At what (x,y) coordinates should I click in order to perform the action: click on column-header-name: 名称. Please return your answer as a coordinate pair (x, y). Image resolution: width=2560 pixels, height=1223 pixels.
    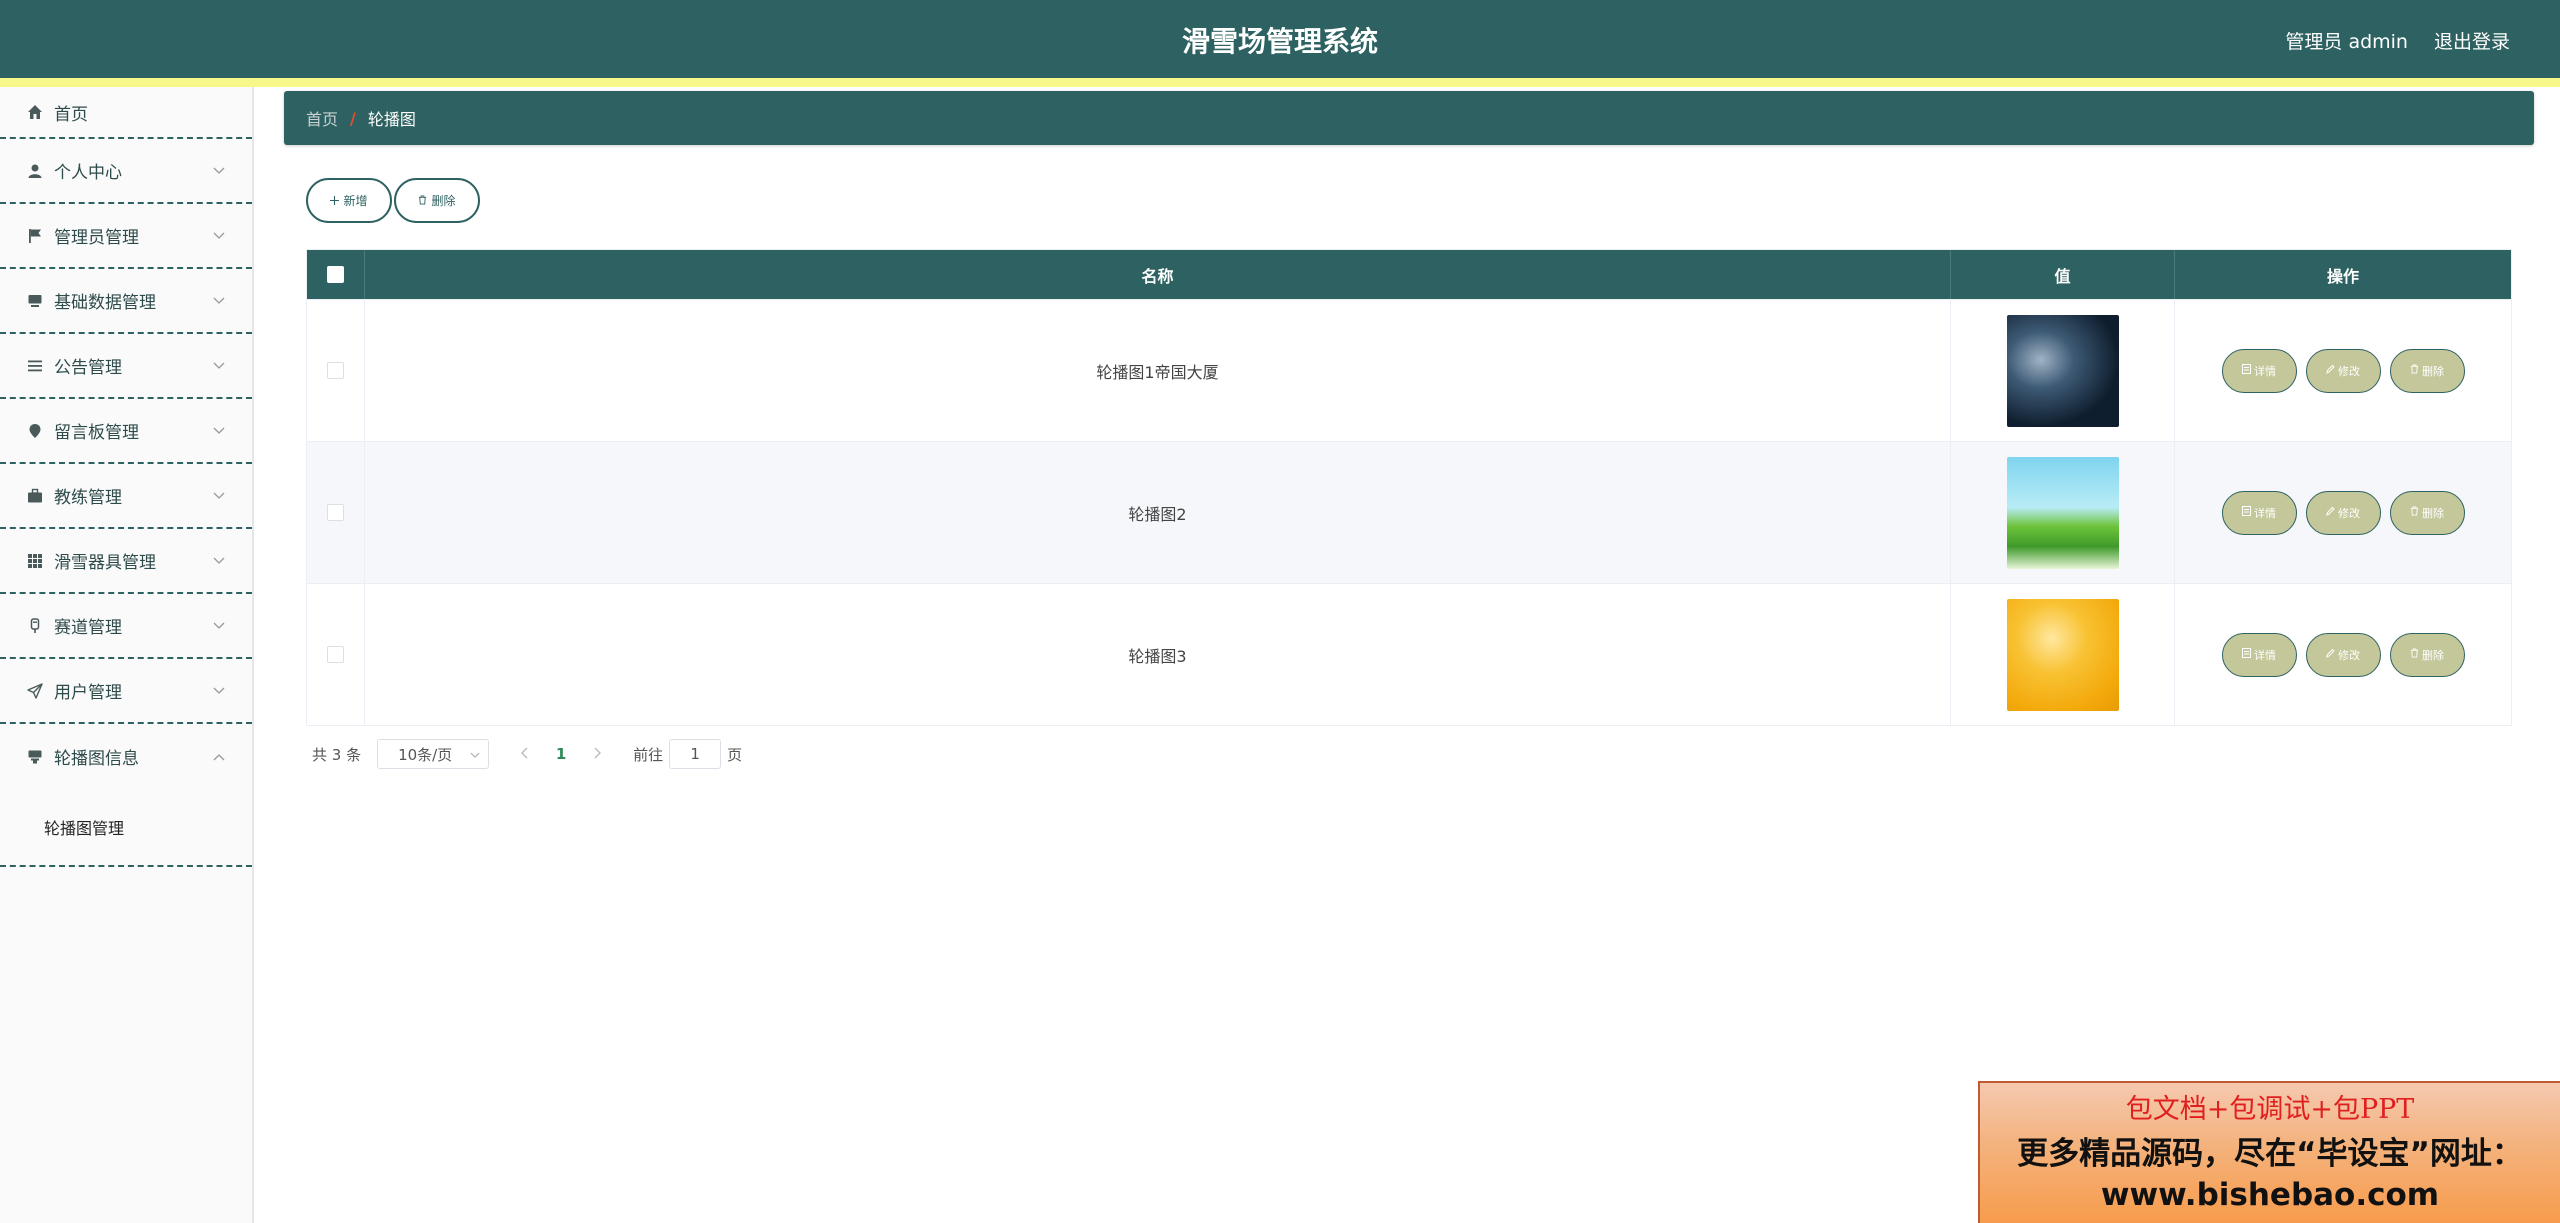
    Looking at the image, I should click on (1158, 274).